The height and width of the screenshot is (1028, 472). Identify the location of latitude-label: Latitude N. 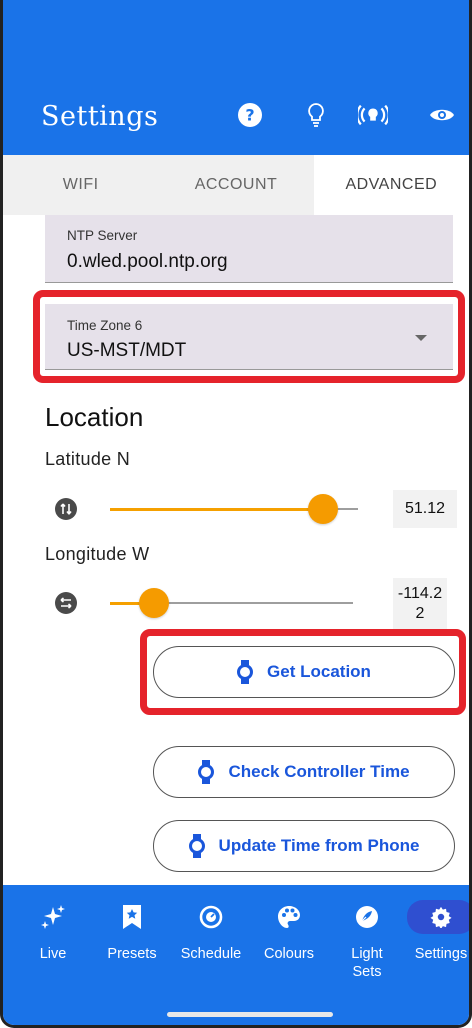
(88, 459).